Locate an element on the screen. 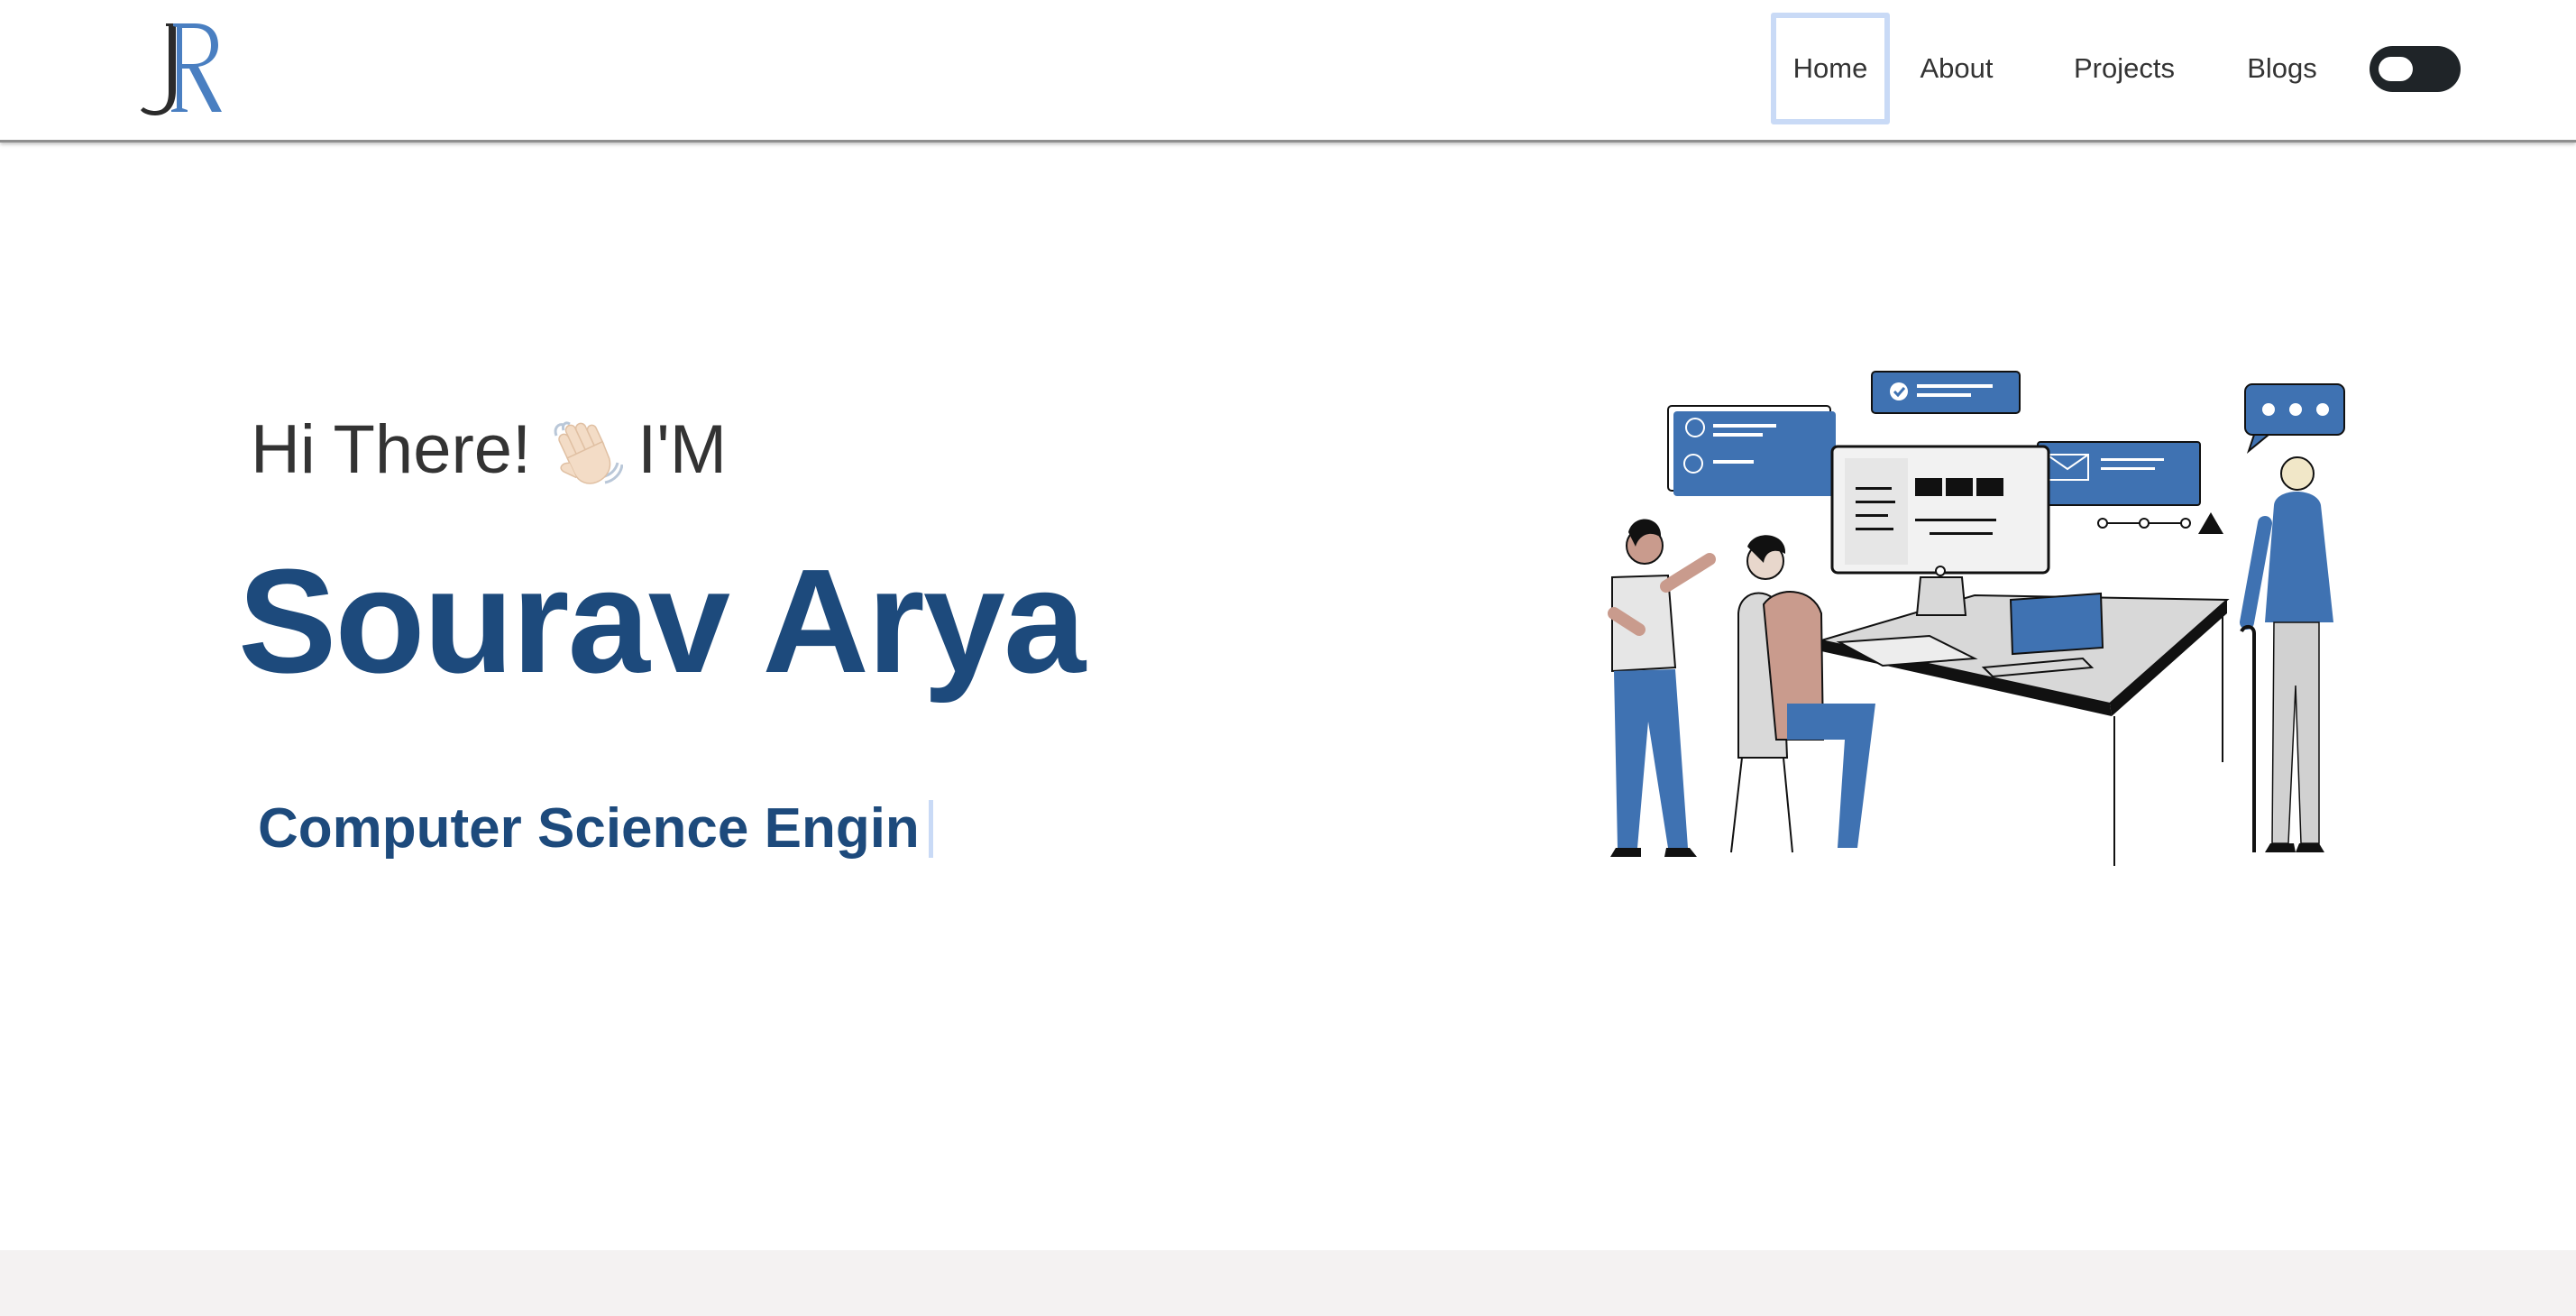  developers-illustration is located at coordinates (1976, 619).